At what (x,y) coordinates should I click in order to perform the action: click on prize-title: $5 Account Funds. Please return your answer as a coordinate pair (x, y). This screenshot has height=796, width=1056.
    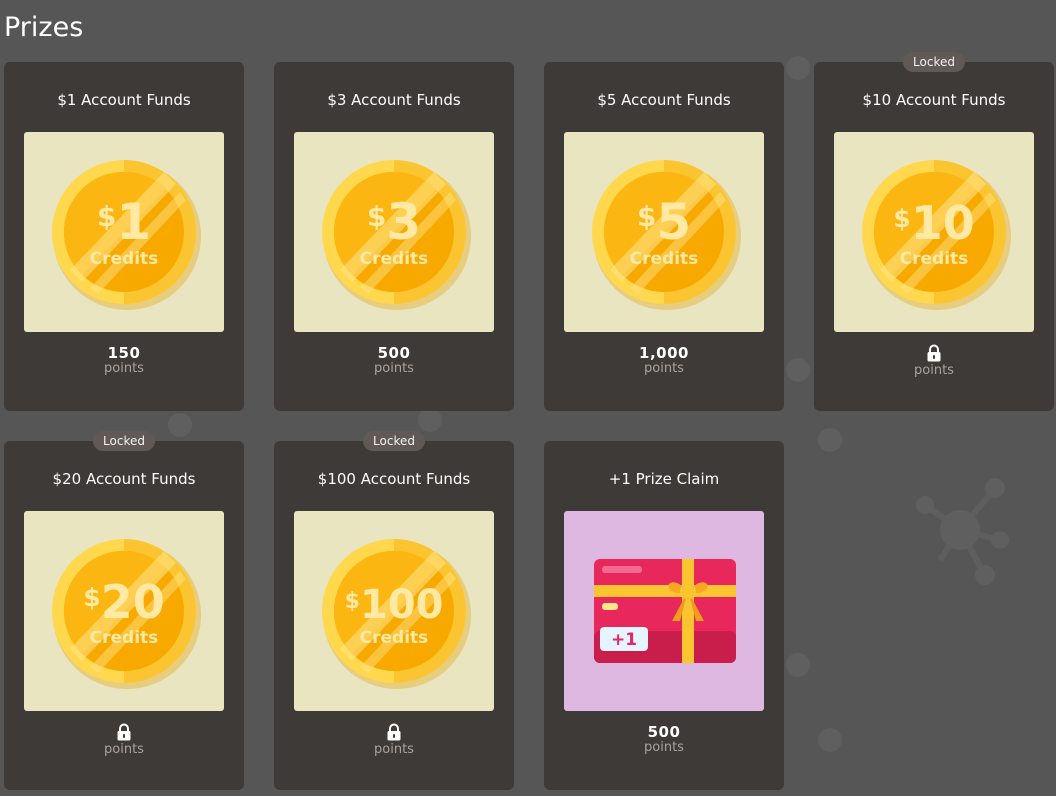
    Looking at the image, I should click on (664, 100).